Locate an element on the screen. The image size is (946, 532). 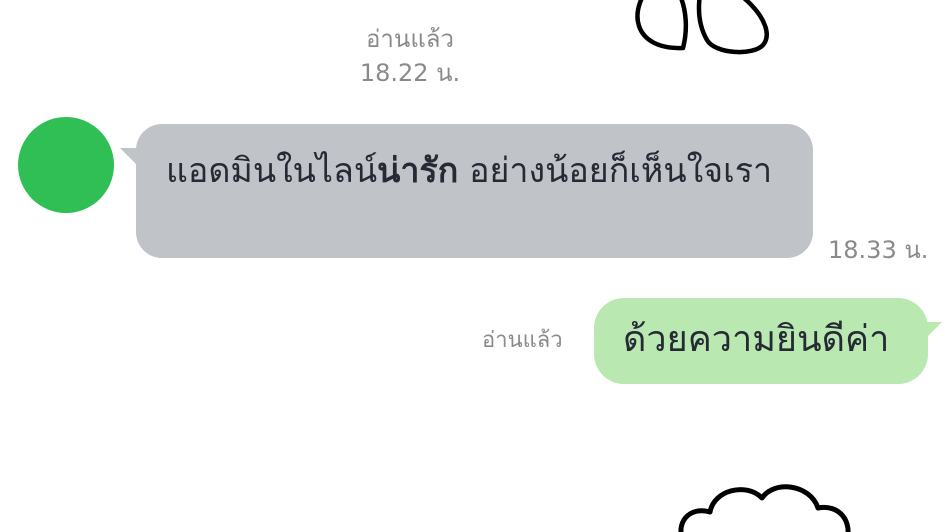
incoming-bubble-tail is located at coordinates (129, 157).